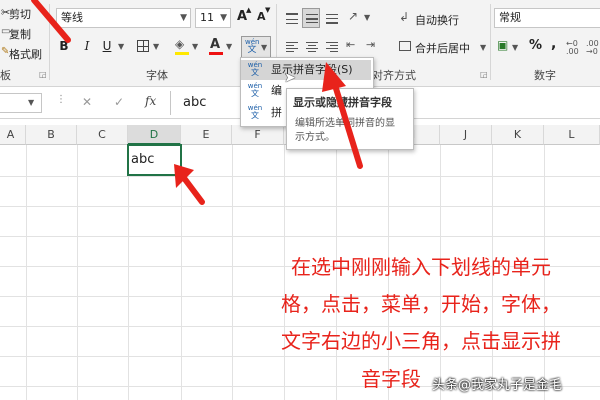 The height and width of the screenshot is (400, 600). What do you see at coordinates (350, 44) in the screenshot?
I see `decrease-indent-icon: ⇤` at bounding box center [350, 44].